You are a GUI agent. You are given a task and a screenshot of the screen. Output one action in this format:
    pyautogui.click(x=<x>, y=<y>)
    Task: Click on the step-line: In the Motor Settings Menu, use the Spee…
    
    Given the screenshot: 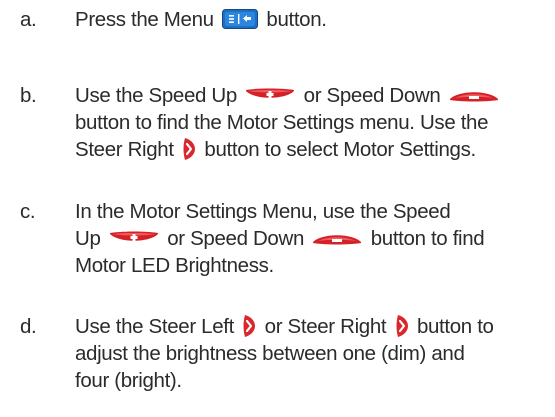 What is the action you would take?
    pyautogui.click(x=315, y=211)
    